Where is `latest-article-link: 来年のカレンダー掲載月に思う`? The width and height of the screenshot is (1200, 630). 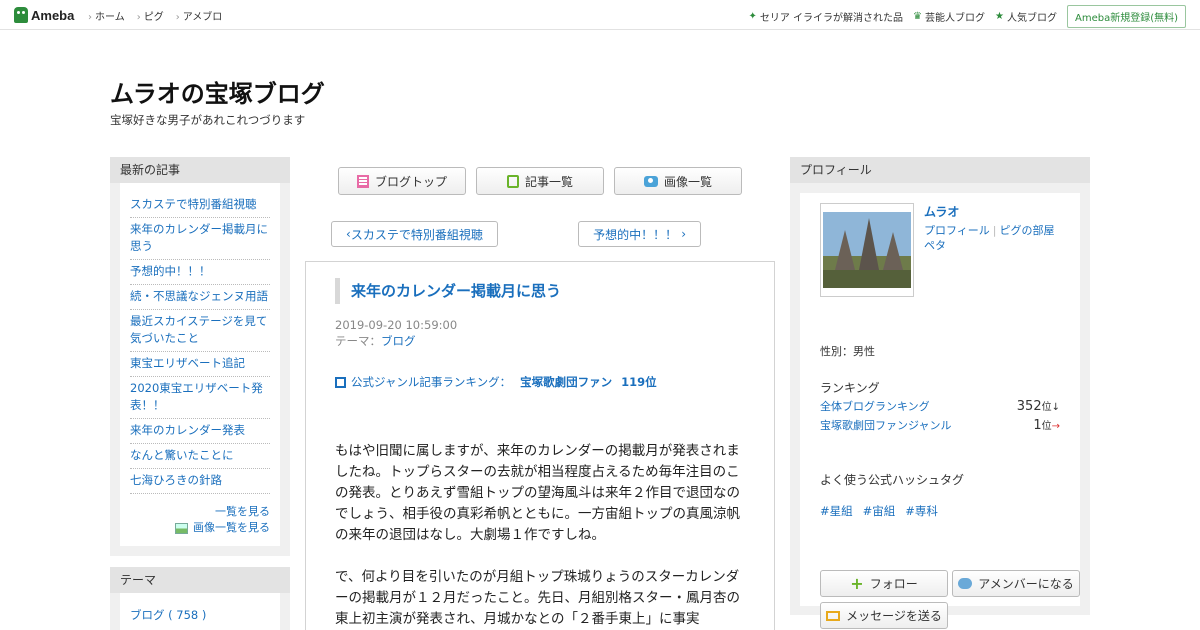
latest-article-link: 来年のカレンダー掲載月に思う is located at coordinates (199, 237).